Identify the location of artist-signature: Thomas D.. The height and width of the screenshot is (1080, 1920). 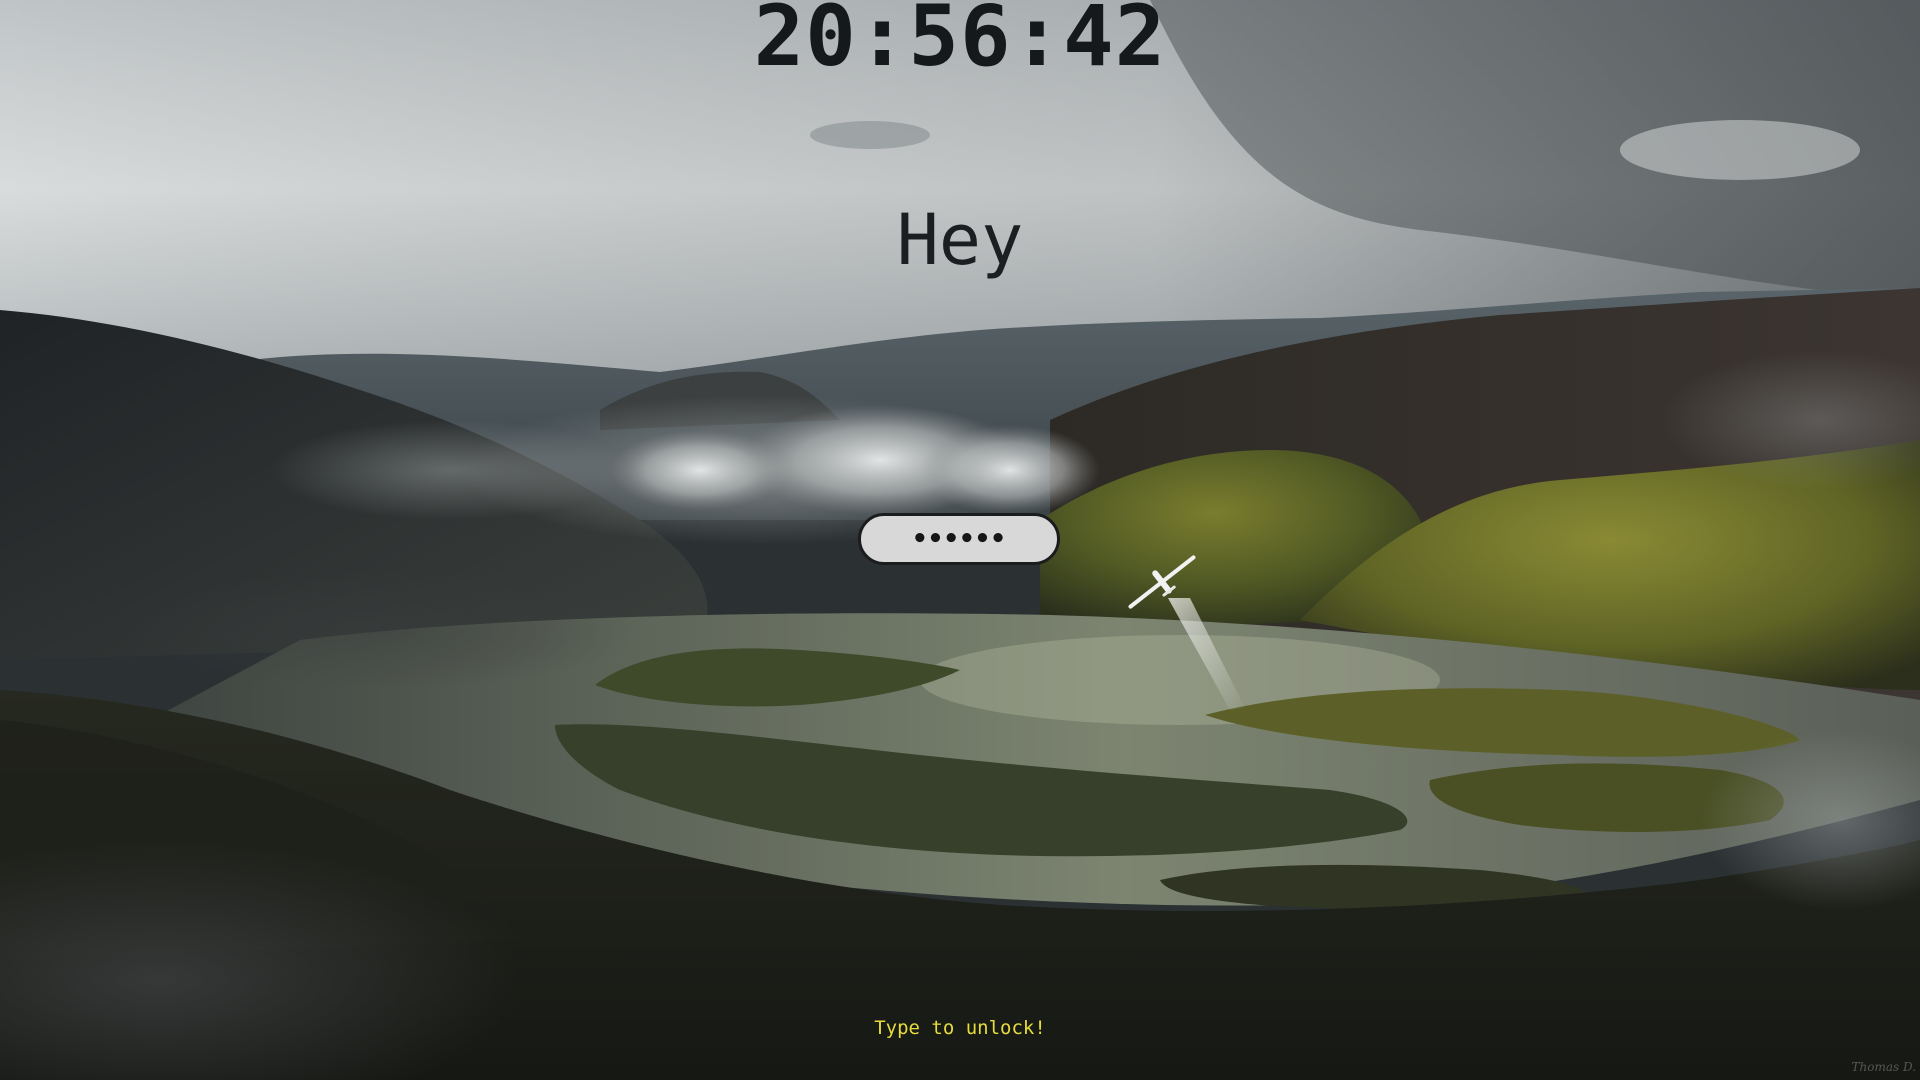
(1883, 1067).